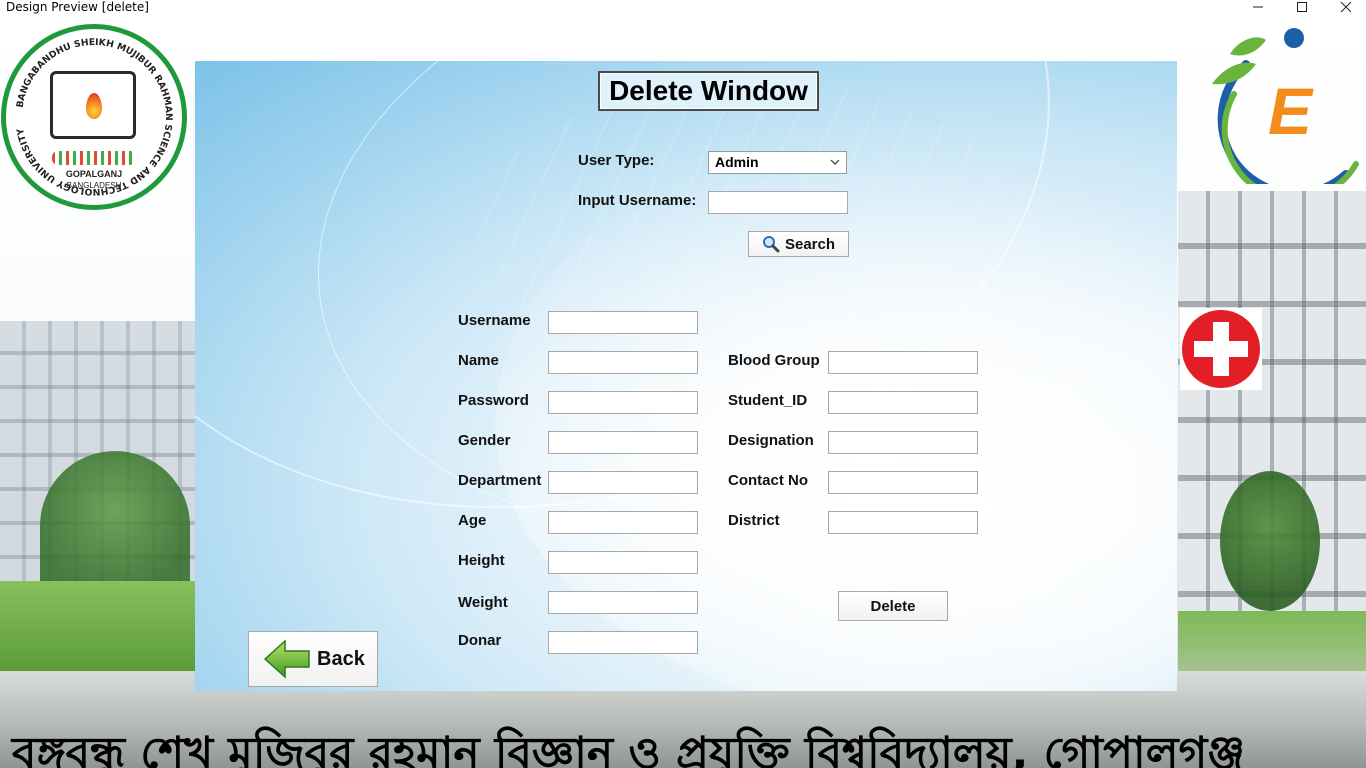 This screenshot has height=768, width=1366. I want to click on form-input-age, so click(623, 522).